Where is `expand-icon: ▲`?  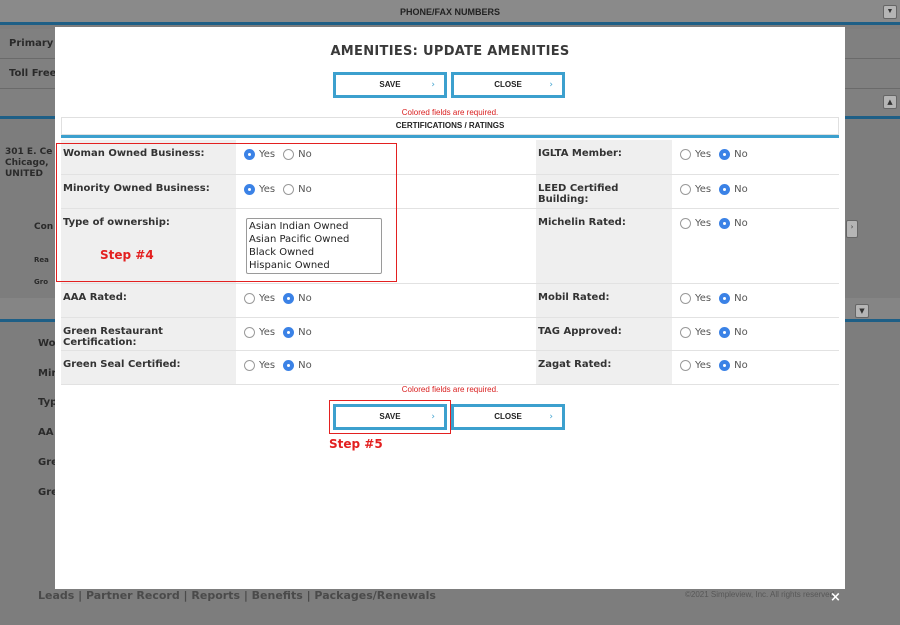
expand-icon: ▲ is located at coordinates (890, 102).